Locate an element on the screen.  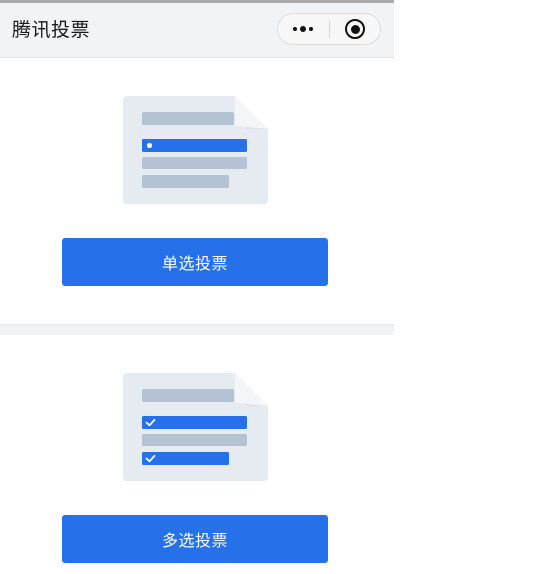
multi-choice-document-icon is located at coordinates (195, 427).